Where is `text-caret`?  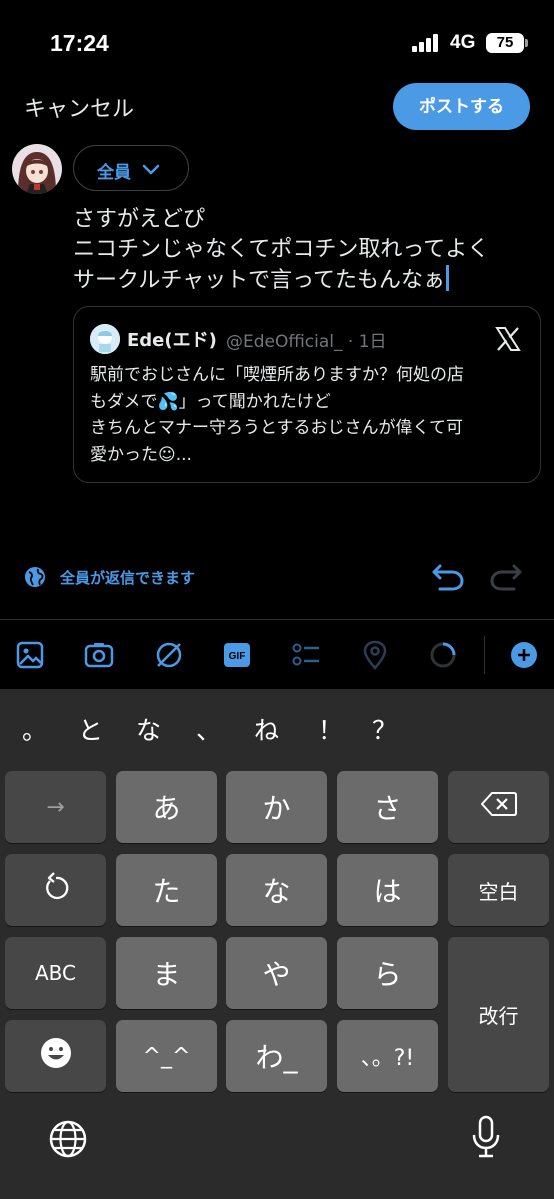 text-caret is located at coordinates (448, 278).